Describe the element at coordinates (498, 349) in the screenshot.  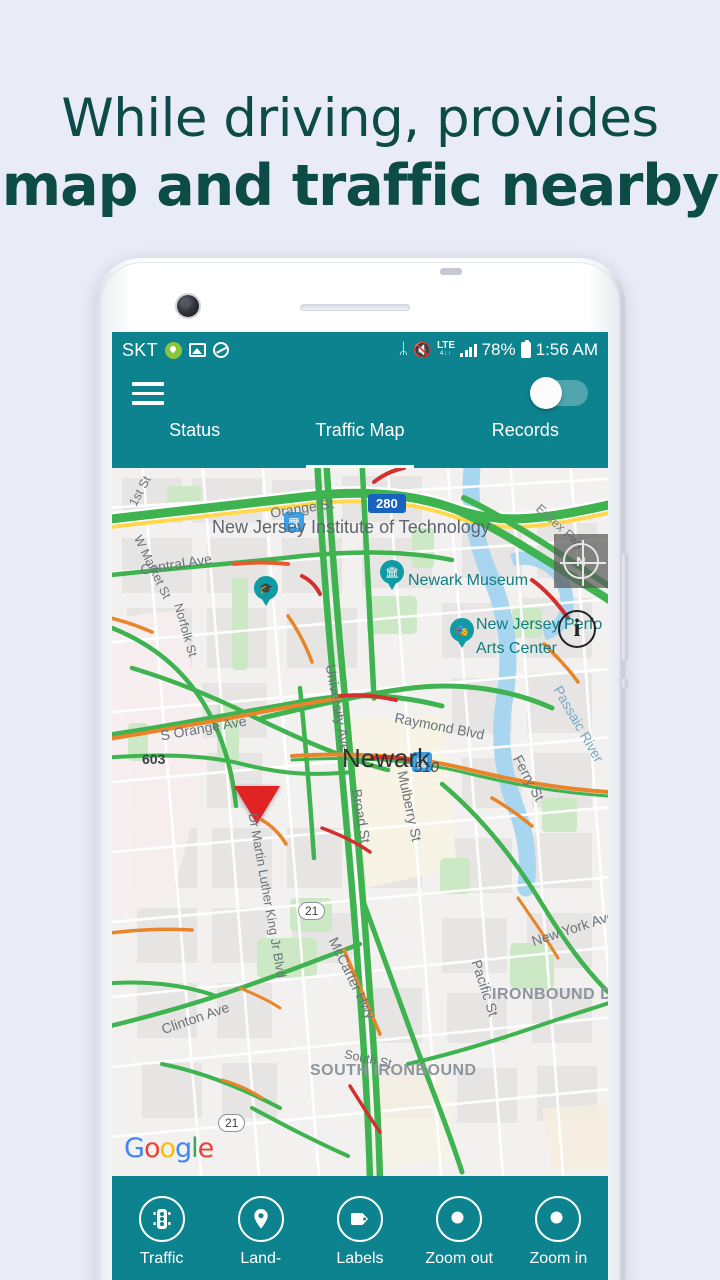
I see `battery-percent-label: 78%` at that location.